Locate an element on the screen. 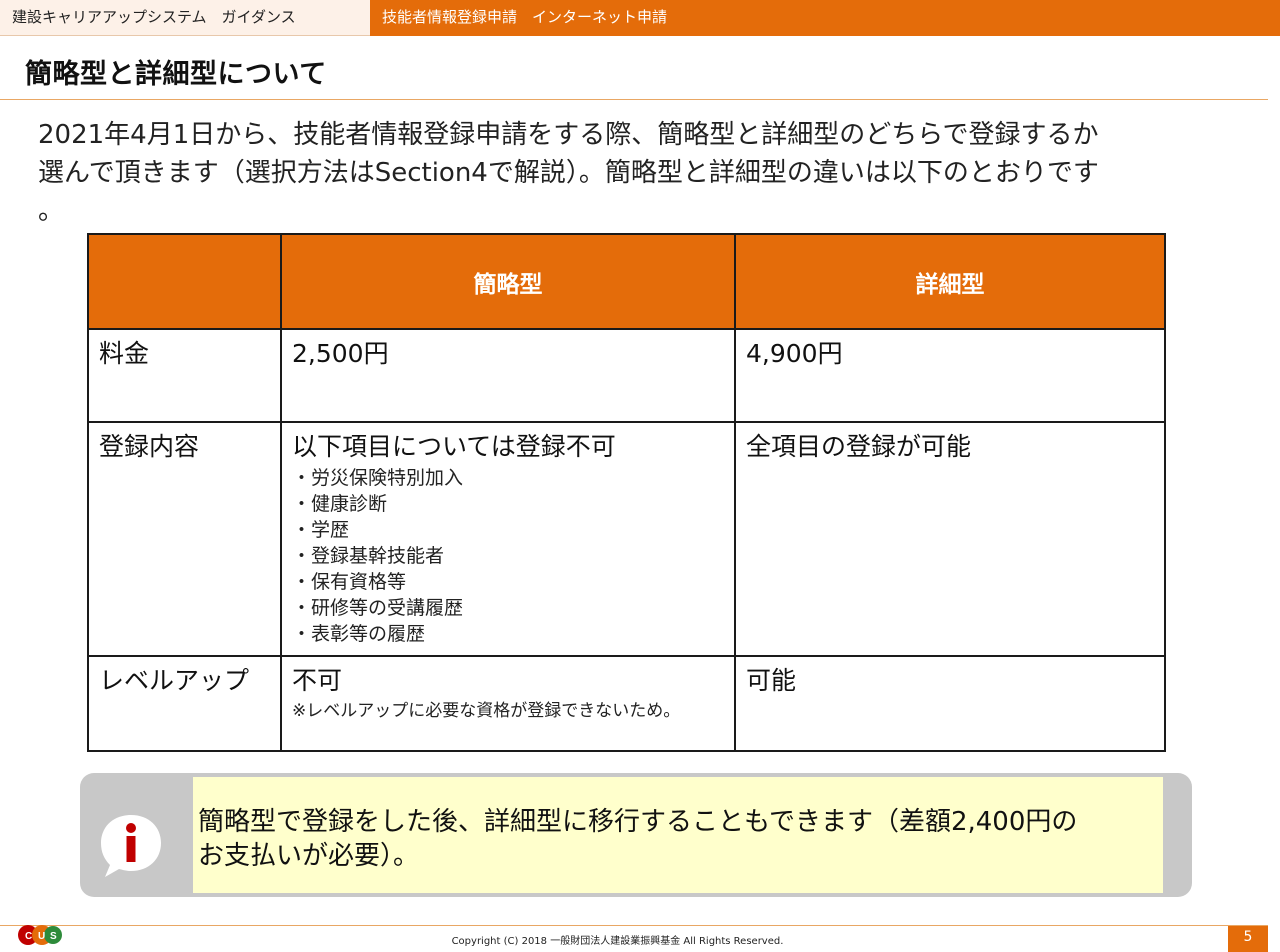  header-left-title: 建設キャリアアップシステム ガイダンス is located at coordinates (185, 18).